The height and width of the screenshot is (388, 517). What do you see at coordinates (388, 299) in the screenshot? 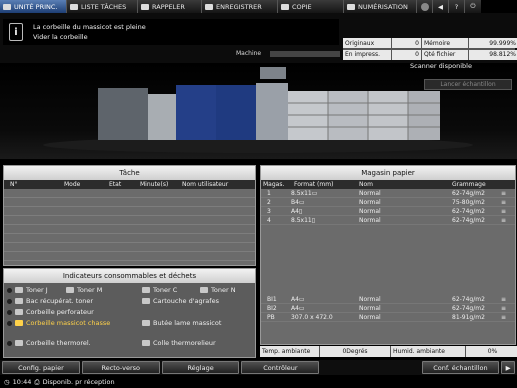
I see `tray-row: BI1 A4▭ Normal 62-74g/m2 ≡` at bounding box center [388, 299].